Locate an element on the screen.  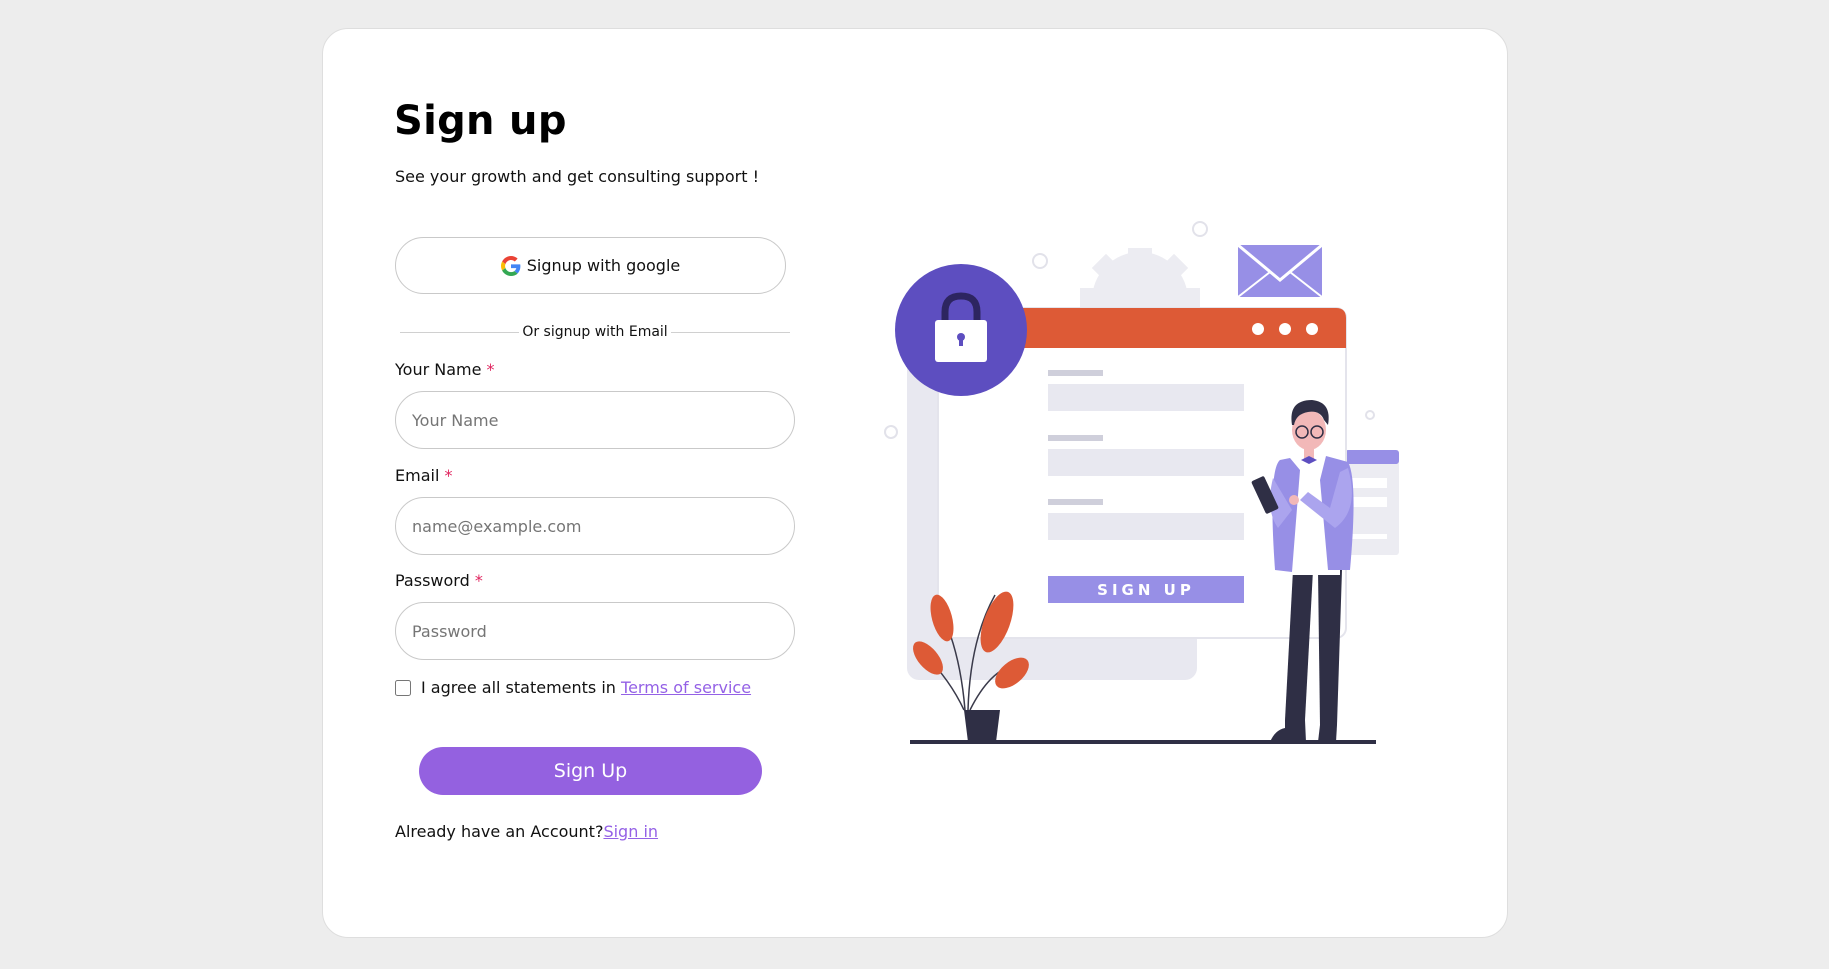
email-label: Email * is located at coordinates (423, 475).